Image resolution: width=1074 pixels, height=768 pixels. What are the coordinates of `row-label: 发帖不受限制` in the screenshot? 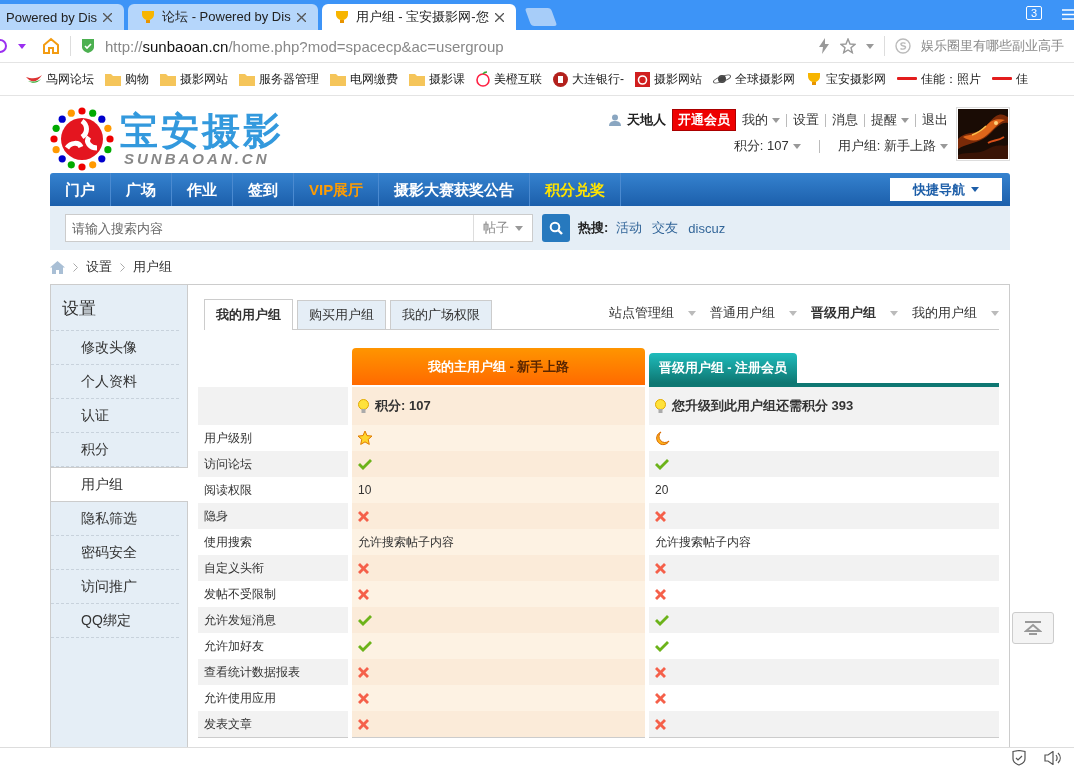 It's located at (240, 594).